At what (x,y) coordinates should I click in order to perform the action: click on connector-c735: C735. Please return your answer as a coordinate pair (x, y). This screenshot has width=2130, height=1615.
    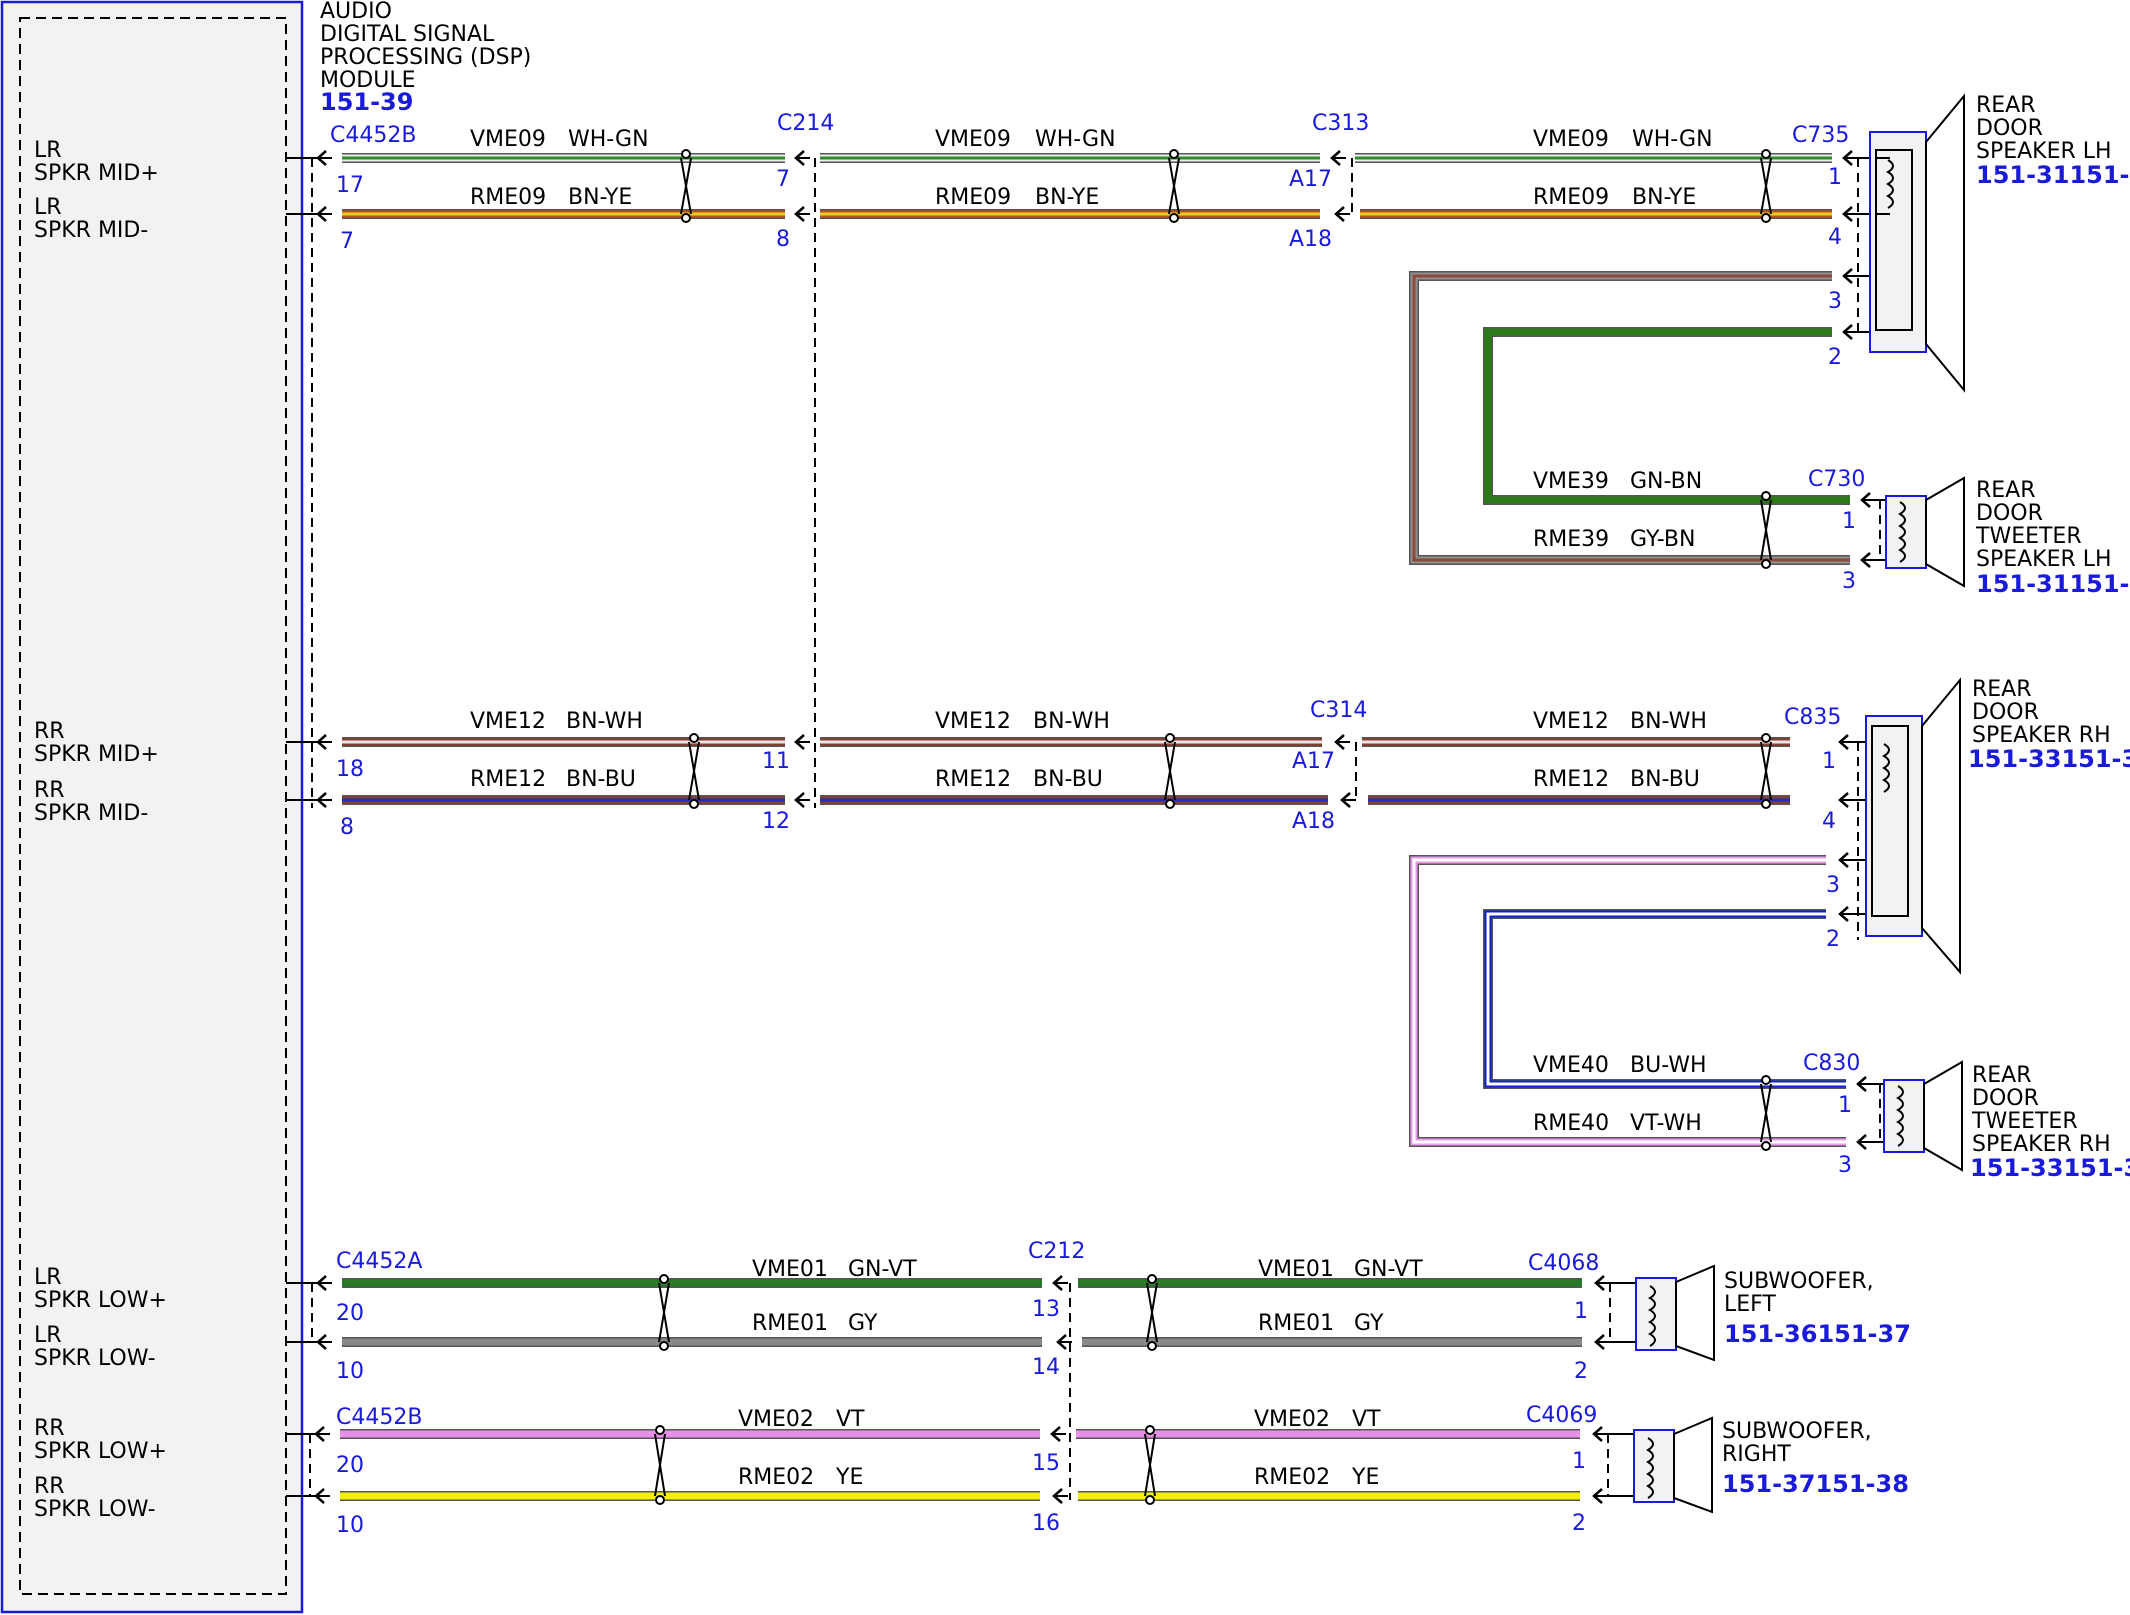
    Looking at the image, I should click on (1820, 135).